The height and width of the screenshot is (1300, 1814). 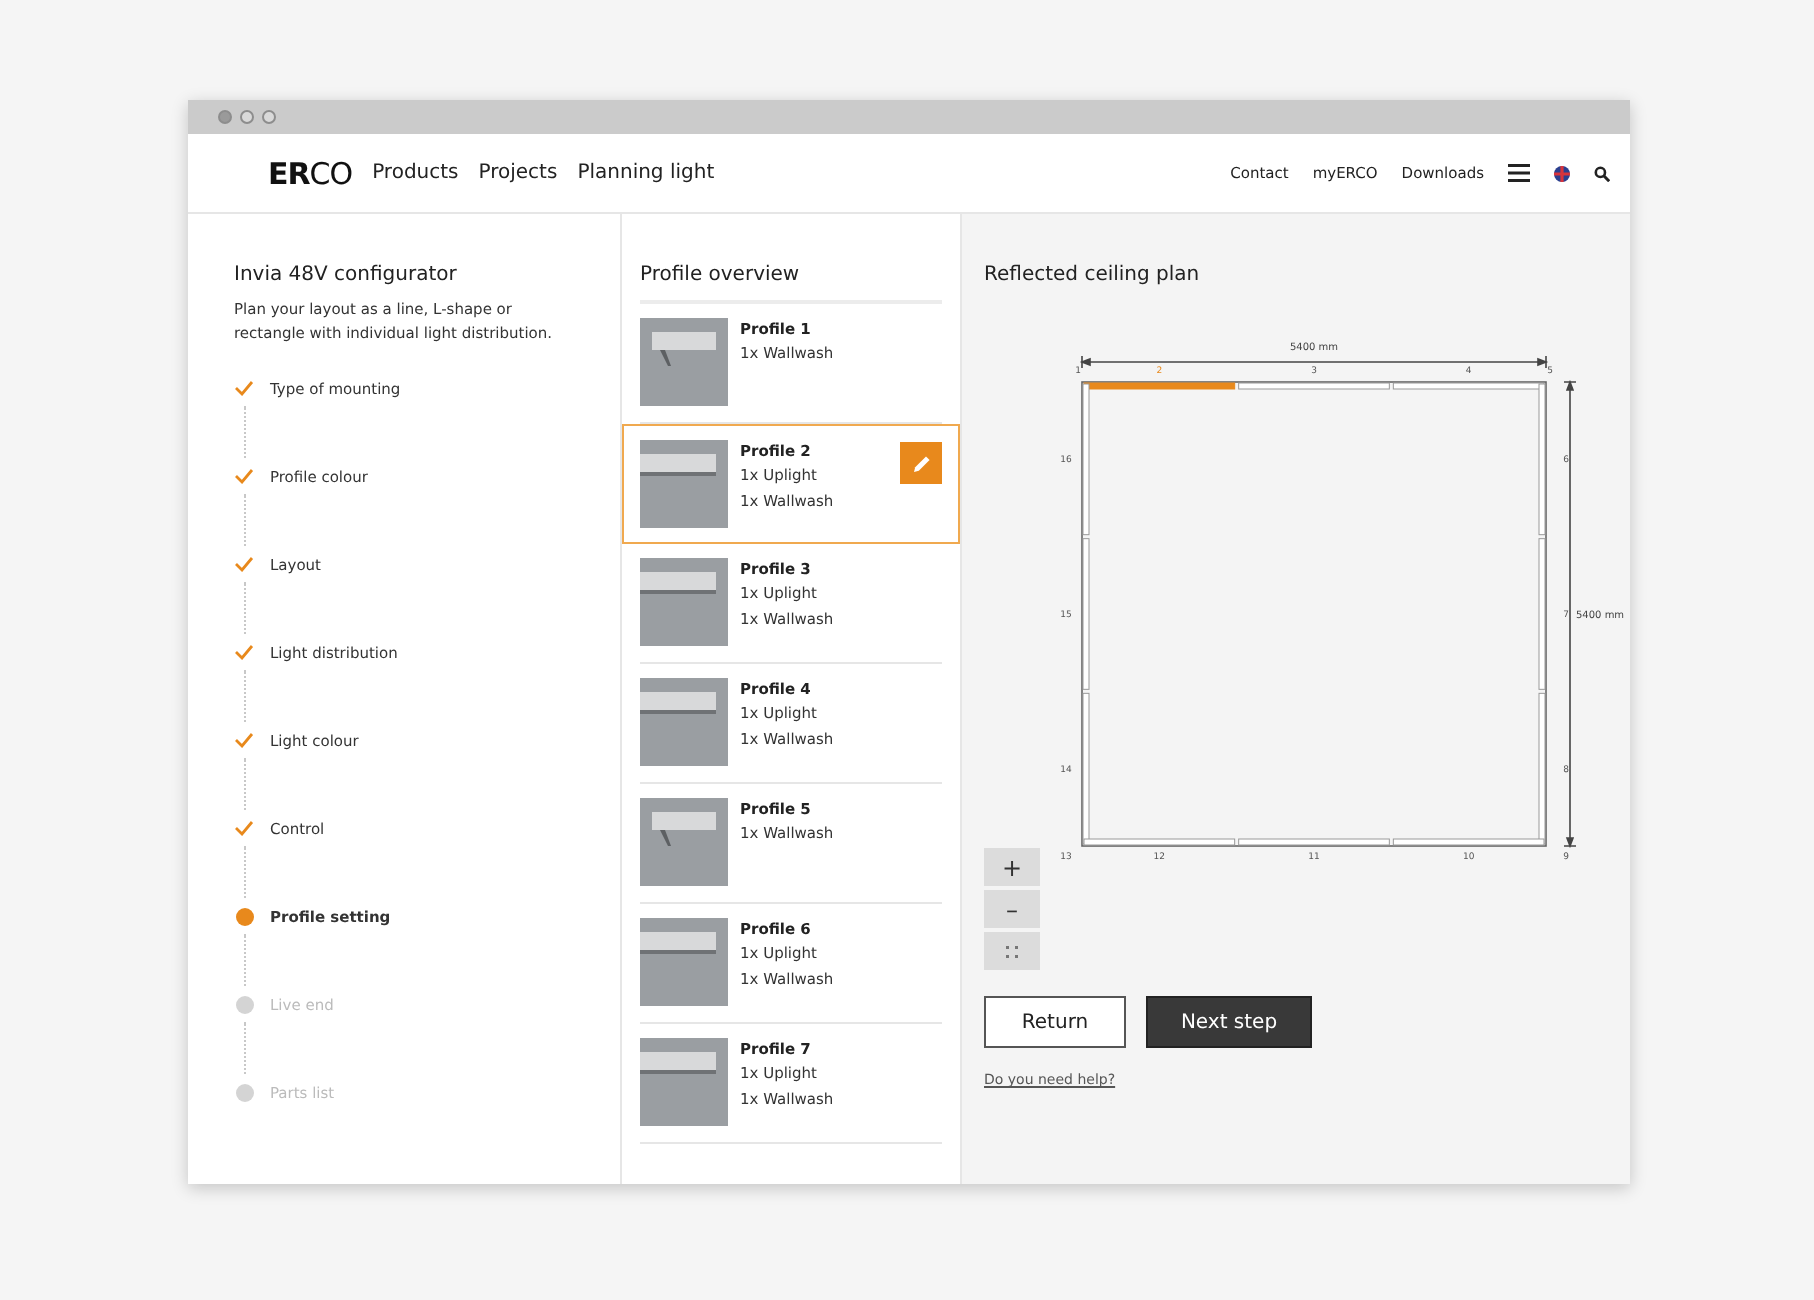 I want to click on edit-button, so click(x=921, y=463).